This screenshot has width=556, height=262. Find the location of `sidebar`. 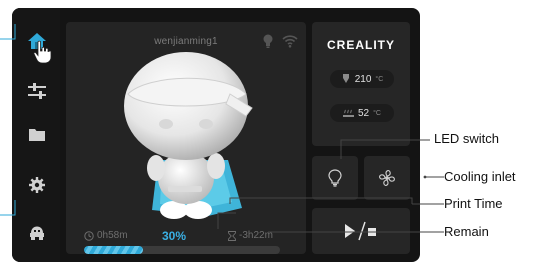

sidebar is located at coordinates (36, 135).